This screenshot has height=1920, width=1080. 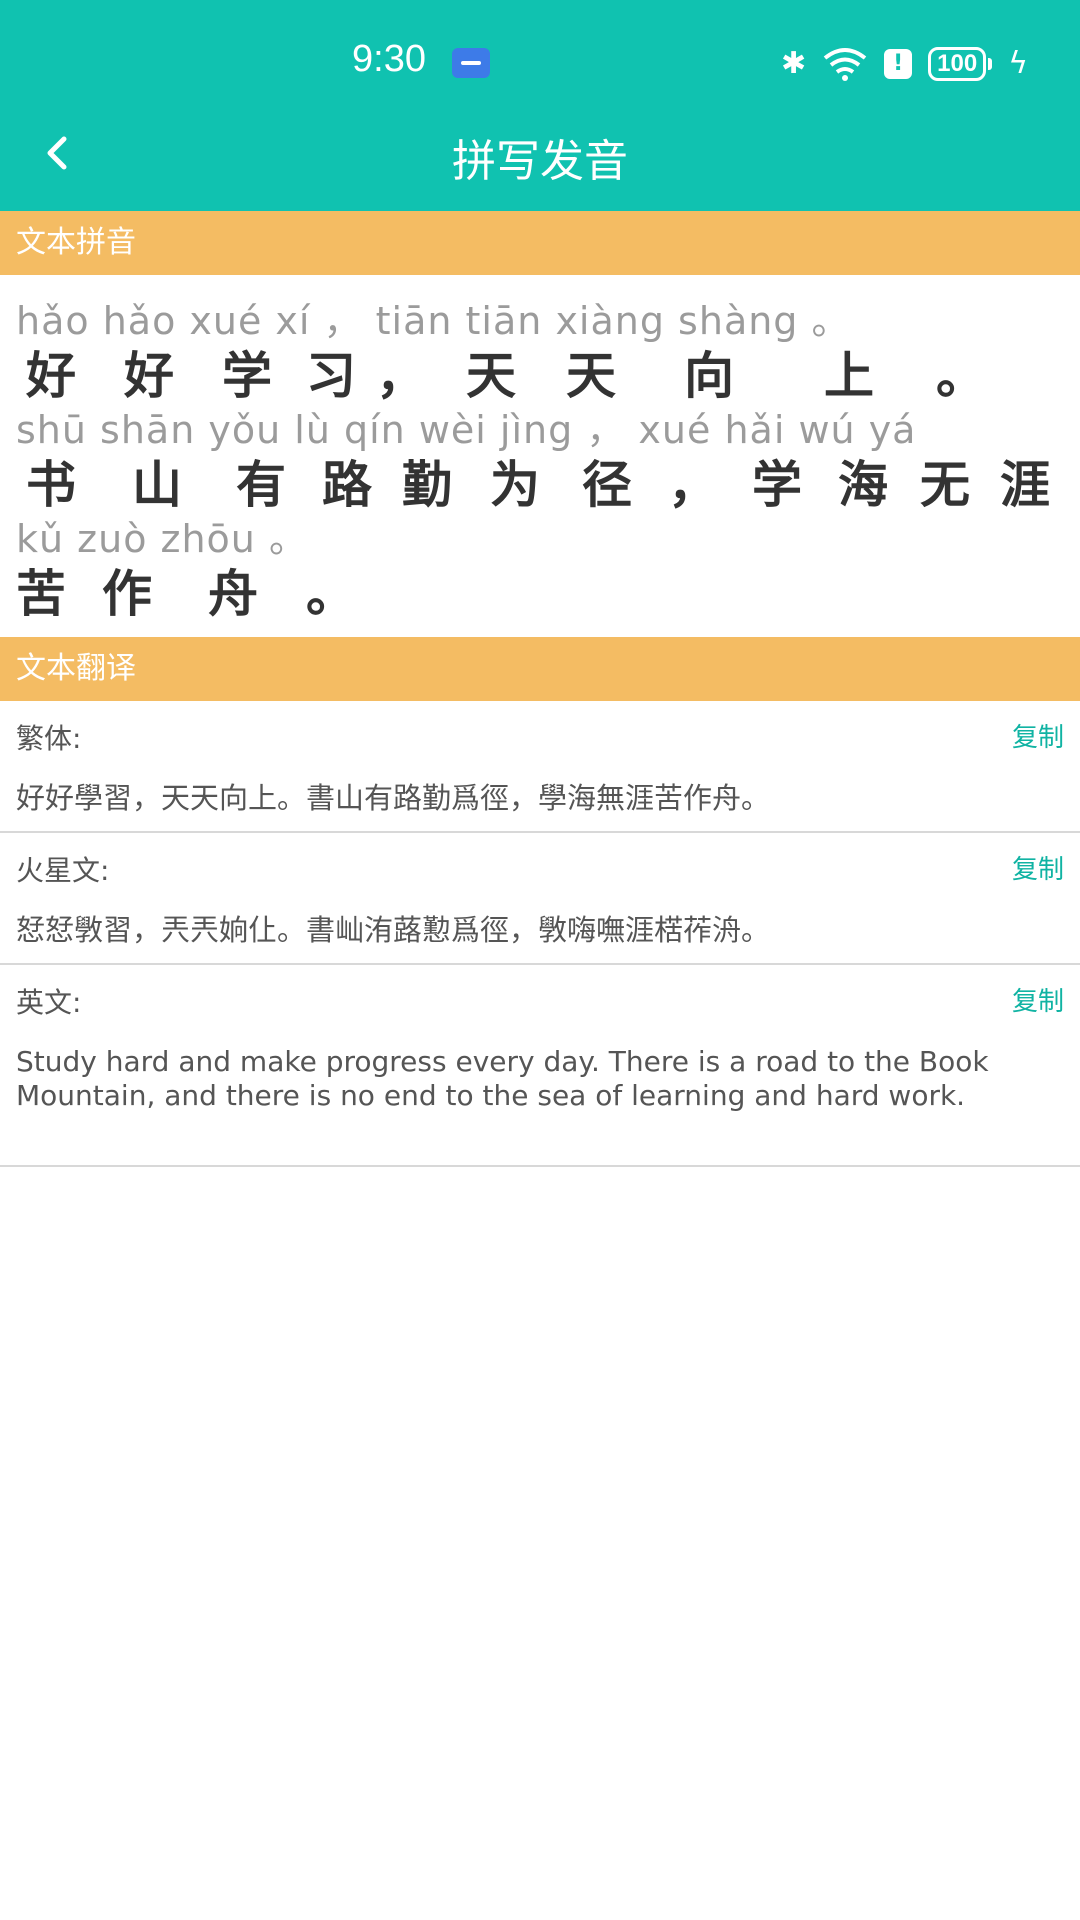 I want to click on status-icons: ✱ ! 100 ϟ, so click(x=904, y=64).